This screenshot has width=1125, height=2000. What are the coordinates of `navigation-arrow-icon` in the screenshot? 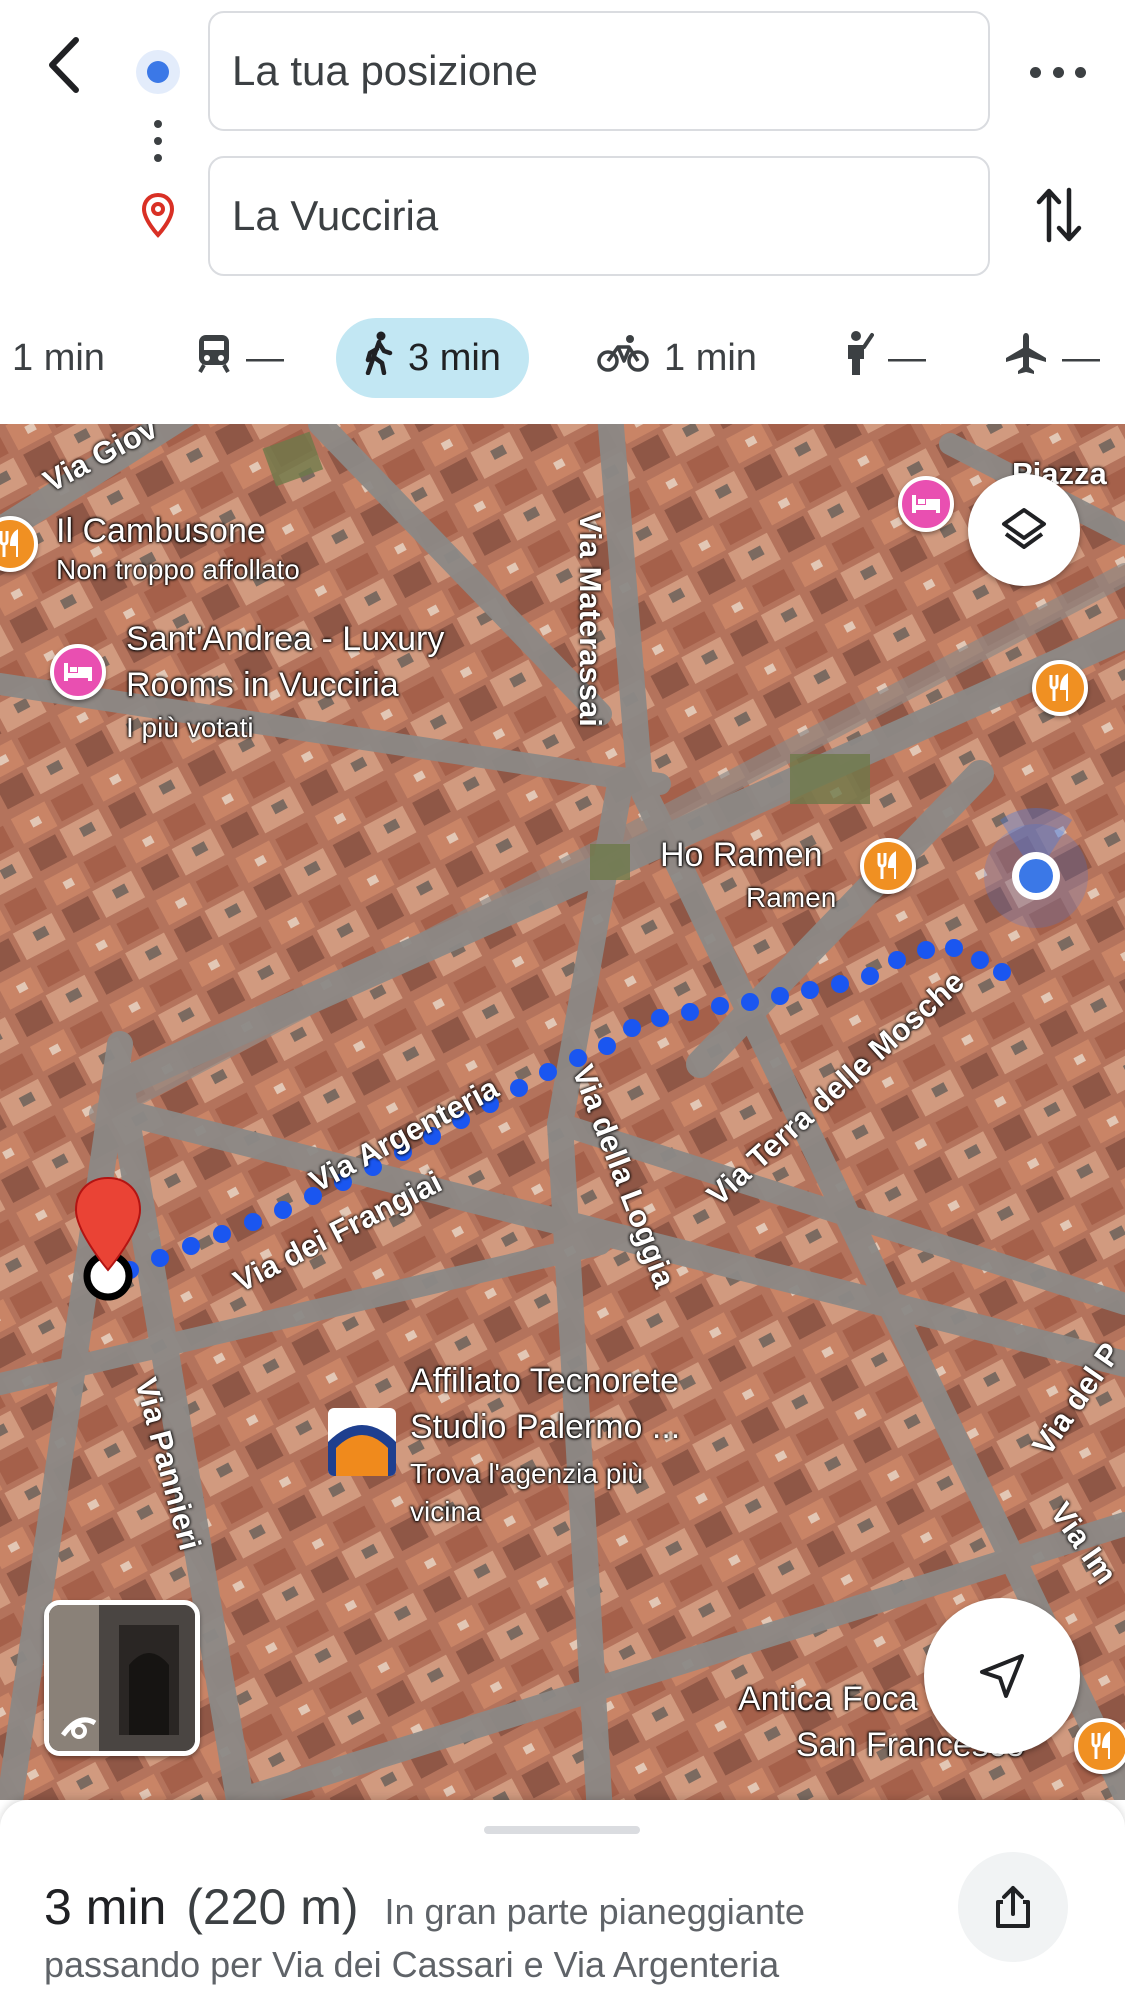 It's located at (1002, 1676).